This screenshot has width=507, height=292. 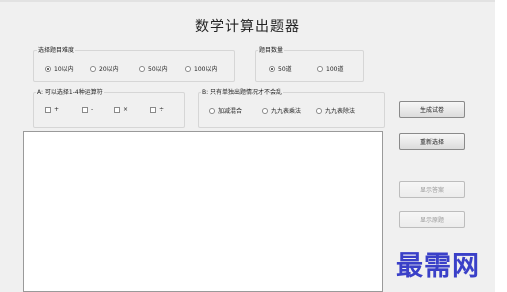 I want to click on top-border, so click(x=247, y=1).